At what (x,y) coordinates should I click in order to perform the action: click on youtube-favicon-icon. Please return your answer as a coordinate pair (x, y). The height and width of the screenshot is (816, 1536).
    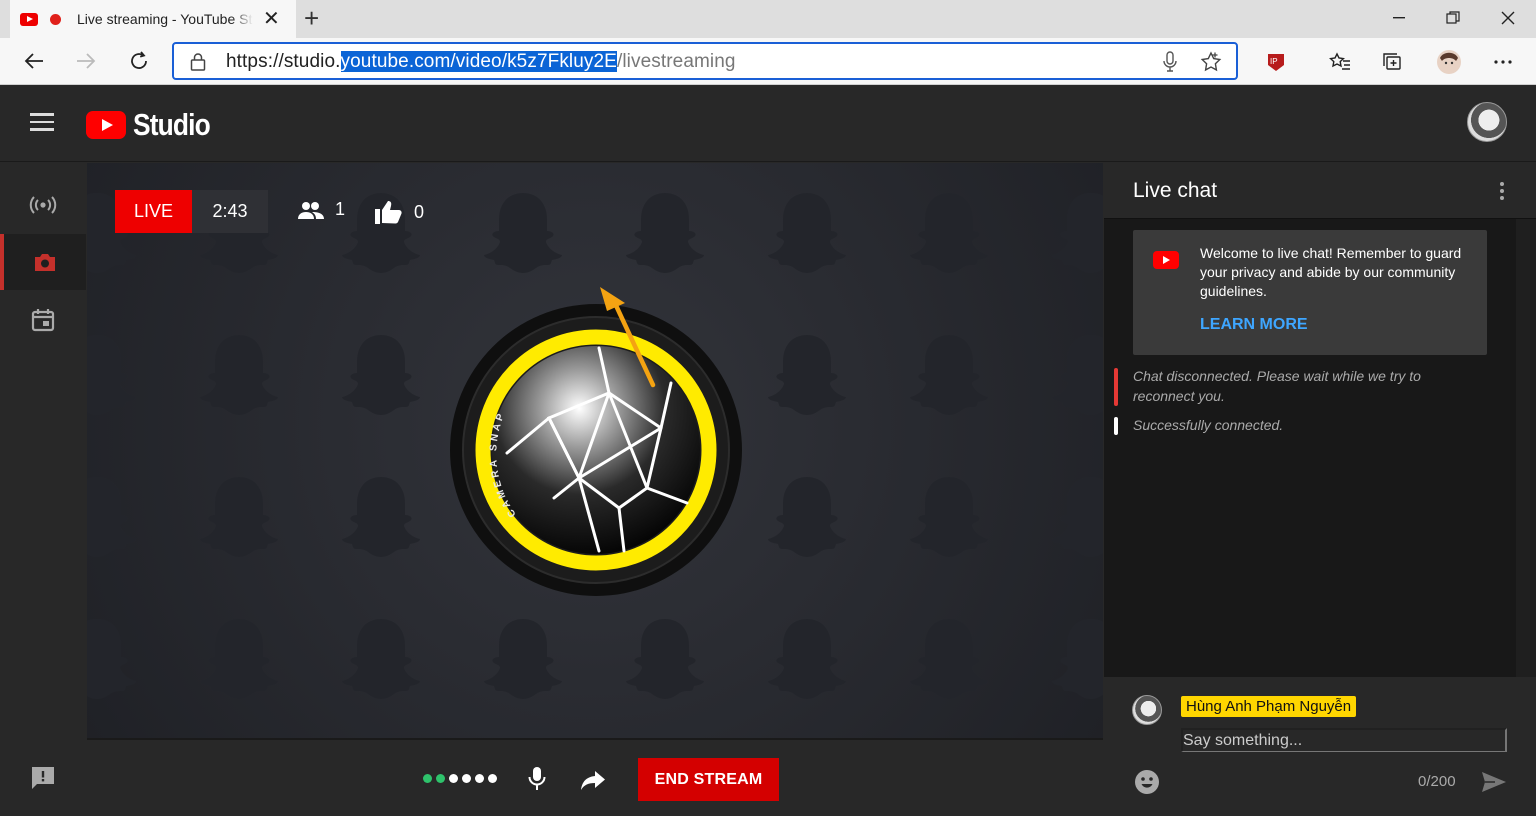
    Looking at the image, I should click on (29, 19).